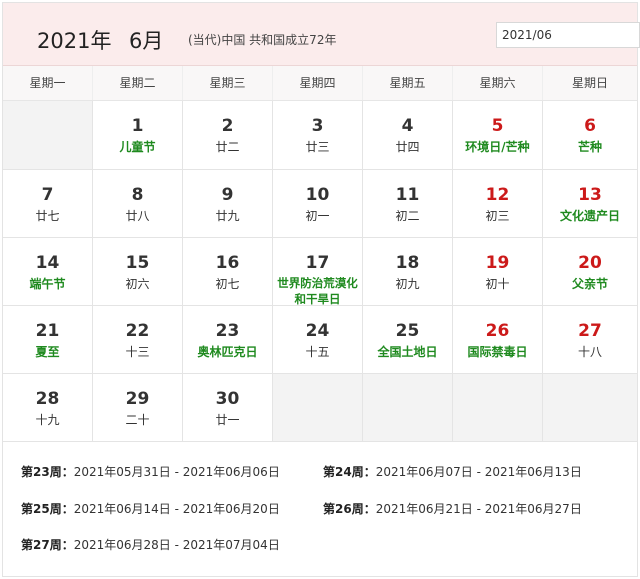 The width and height of the screenshot is (640, 579). What do you see at coordinates (317, 126) in the screenshot?
I see `day-number: 3` at bounding box center [317, 126].